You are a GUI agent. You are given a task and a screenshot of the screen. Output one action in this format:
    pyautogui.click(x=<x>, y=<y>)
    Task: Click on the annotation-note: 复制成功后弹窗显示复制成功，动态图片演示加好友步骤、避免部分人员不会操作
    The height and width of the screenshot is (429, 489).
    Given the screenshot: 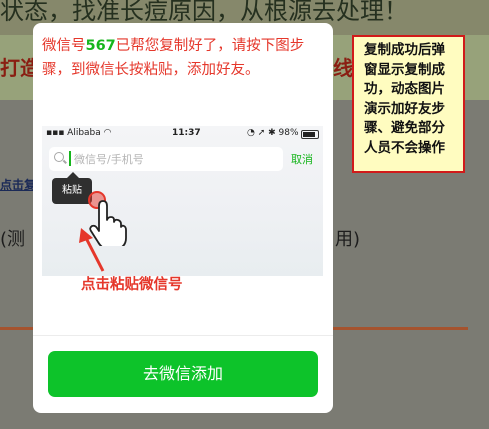 What is the action you would take?
    pyautogui.click(x=408, y=104)
    